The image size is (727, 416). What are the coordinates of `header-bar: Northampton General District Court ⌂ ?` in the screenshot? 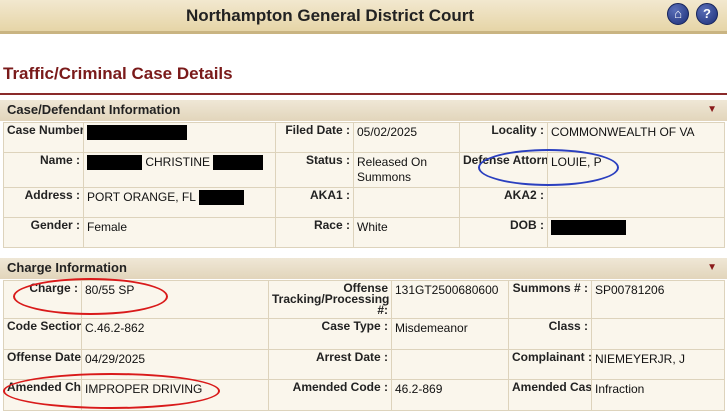 It's located at (363, 17).